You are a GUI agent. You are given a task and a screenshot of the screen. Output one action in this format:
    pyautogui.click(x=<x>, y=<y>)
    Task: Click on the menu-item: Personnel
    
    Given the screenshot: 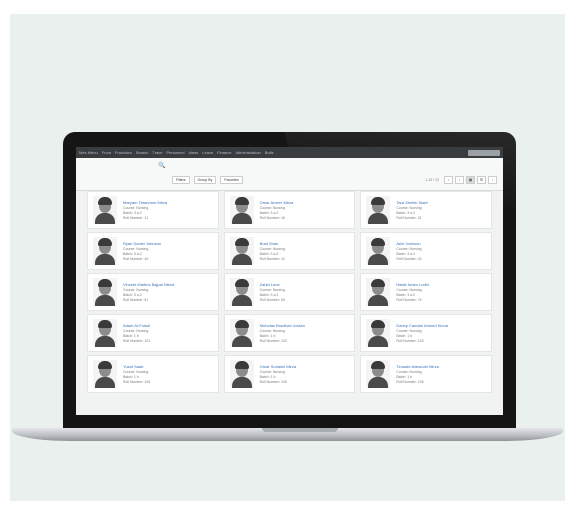 What is the action you would take?
    pyautogui.click(x=175, y=152)
    